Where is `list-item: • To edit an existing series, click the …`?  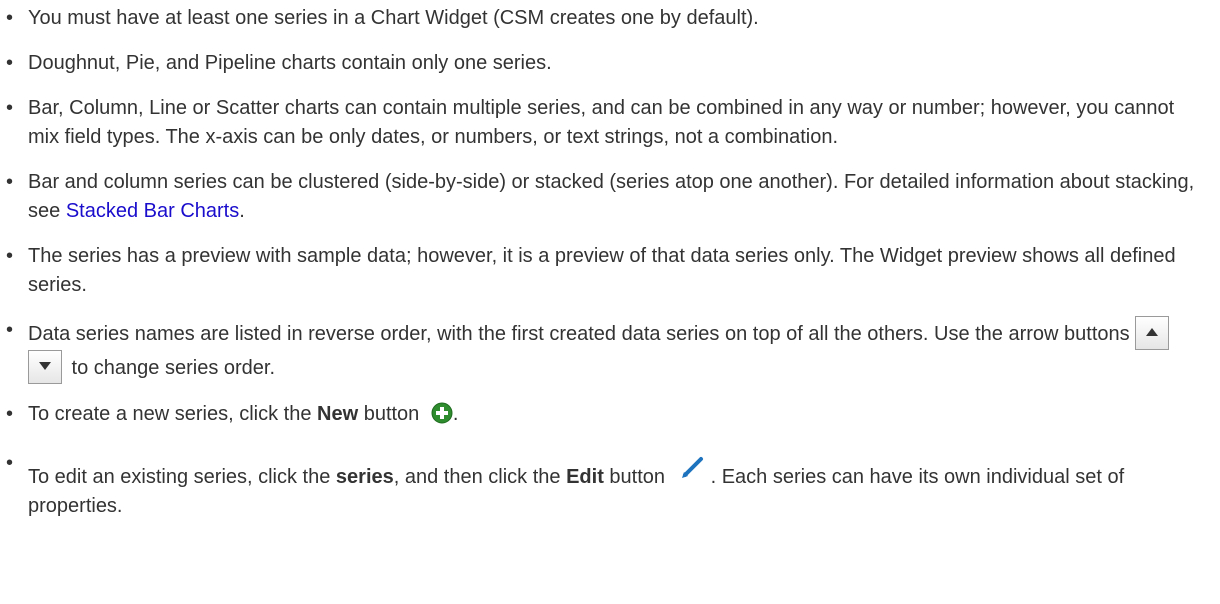 list-item: • To edit an existing series, click the … is located at coordinates (604, 485).